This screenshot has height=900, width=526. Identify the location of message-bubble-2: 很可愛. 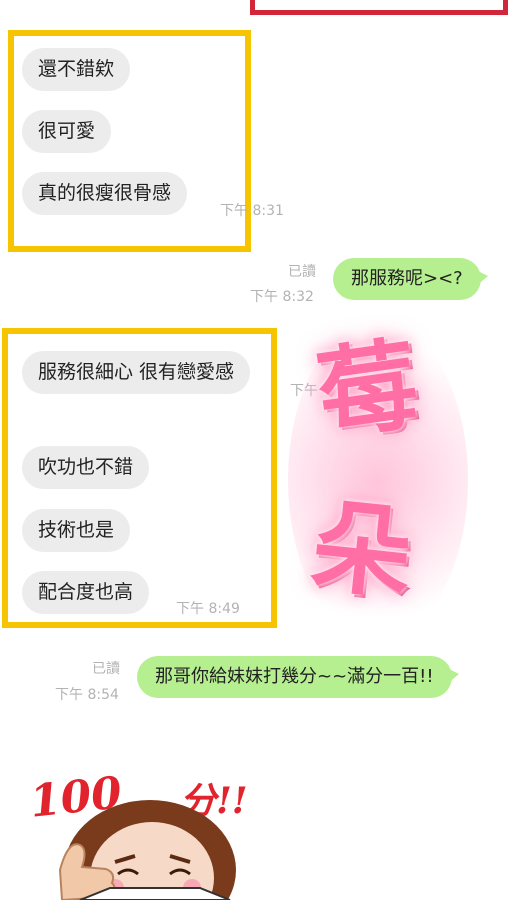
(67, 131).